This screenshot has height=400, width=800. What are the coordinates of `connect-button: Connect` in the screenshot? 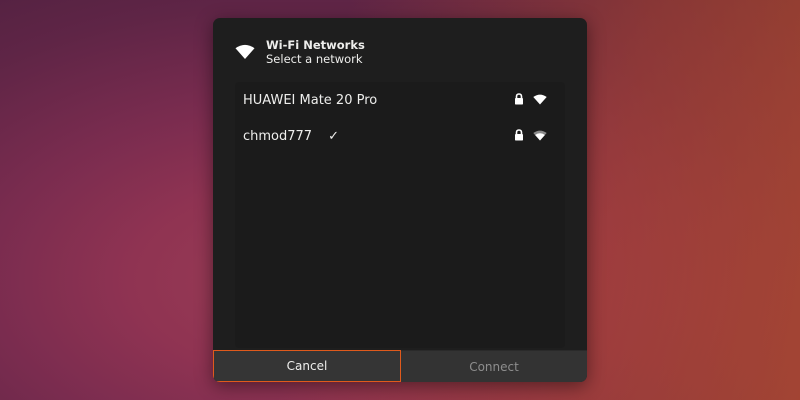 It's located at (494, 366).